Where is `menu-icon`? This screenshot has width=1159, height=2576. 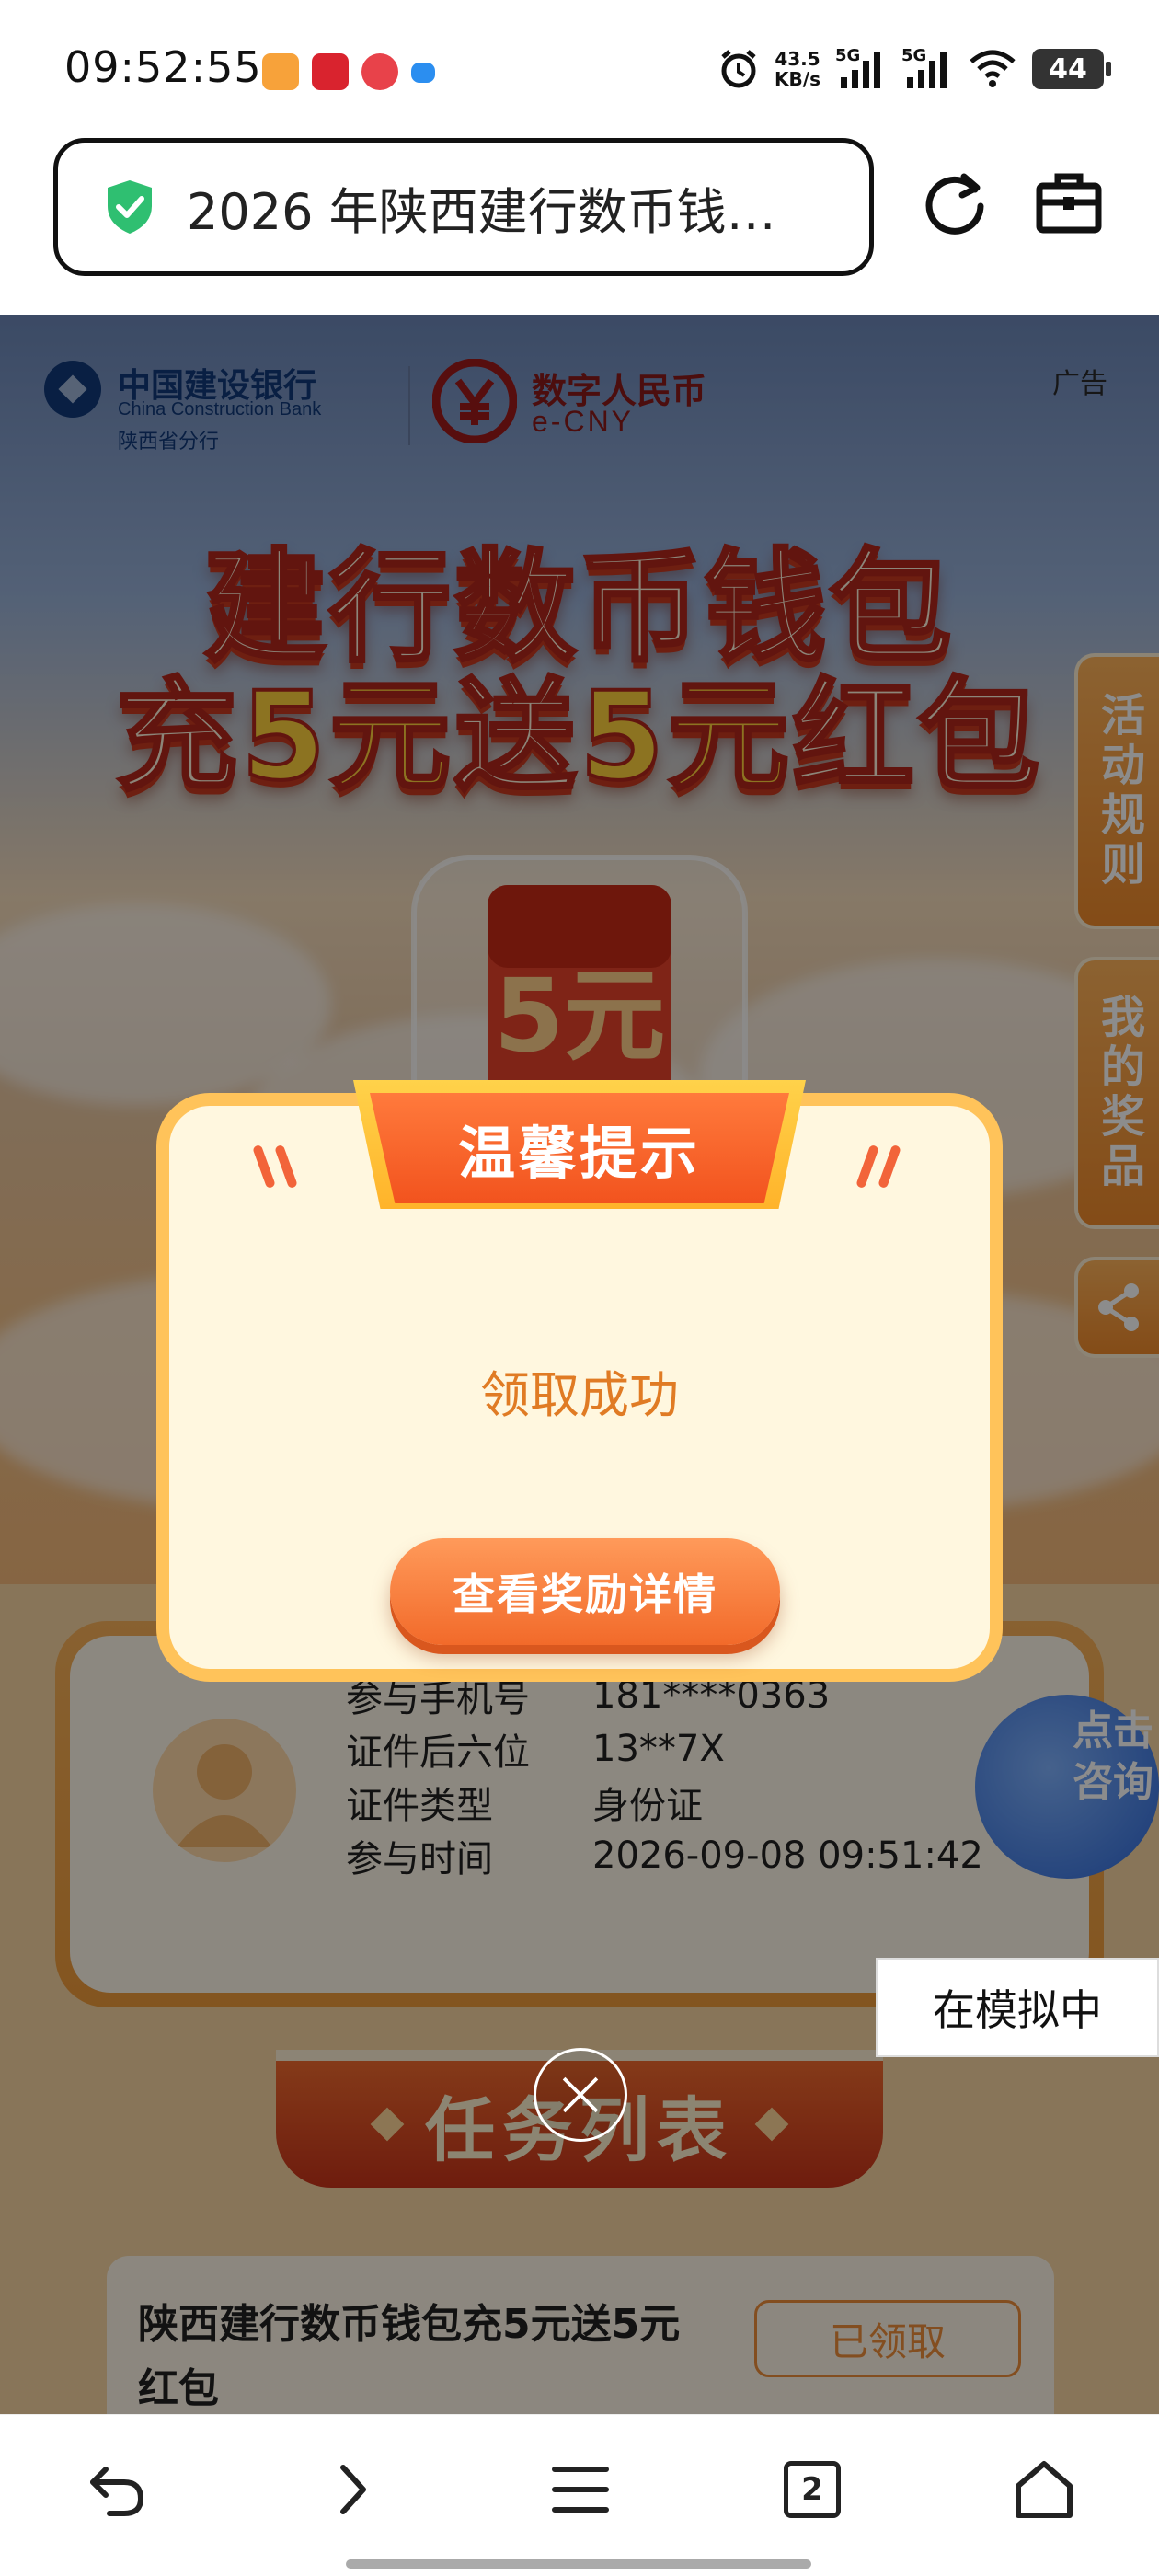 menu-icon is located at coordinates (580, 2490).